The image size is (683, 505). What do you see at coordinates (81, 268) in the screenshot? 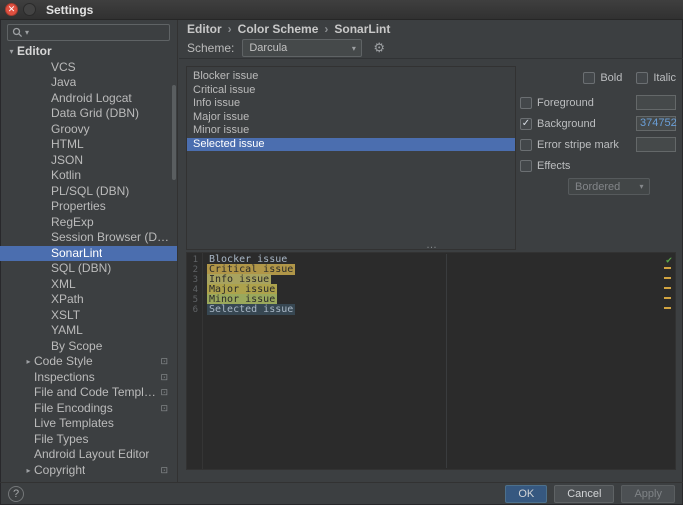
I see `tree-item-label: SQL (DBN)` at bounding box center [81, 268].